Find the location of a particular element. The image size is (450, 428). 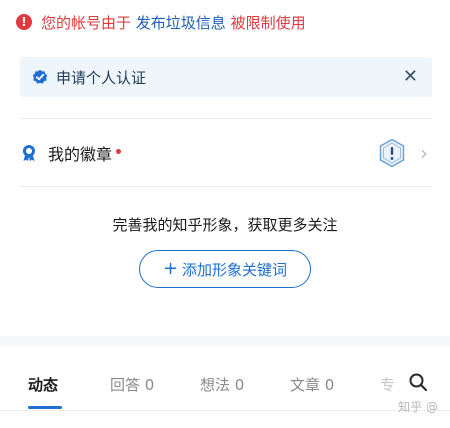

alert-text-before: 您的帐号由于 is located at coordinates (86, 22).